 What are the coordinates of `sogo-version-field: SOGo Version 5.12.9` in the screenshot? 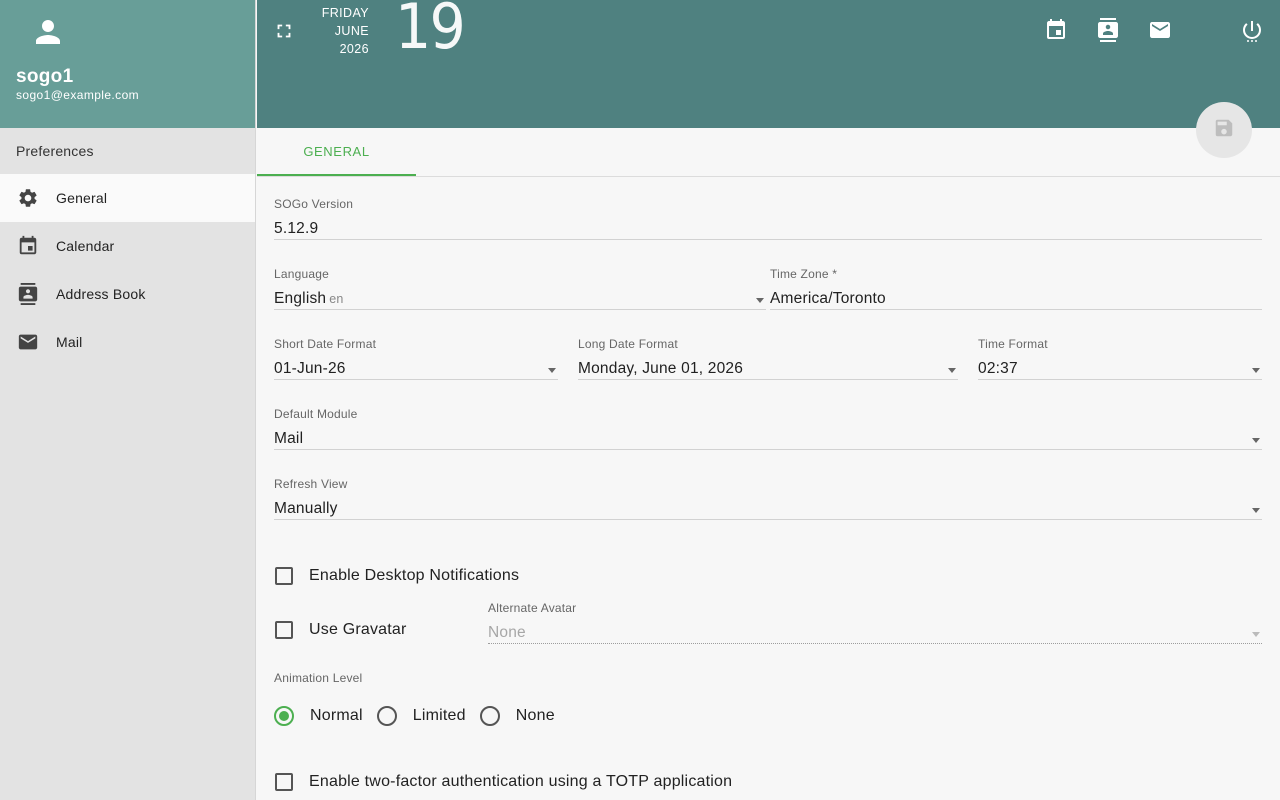 It's located at (768, 218).